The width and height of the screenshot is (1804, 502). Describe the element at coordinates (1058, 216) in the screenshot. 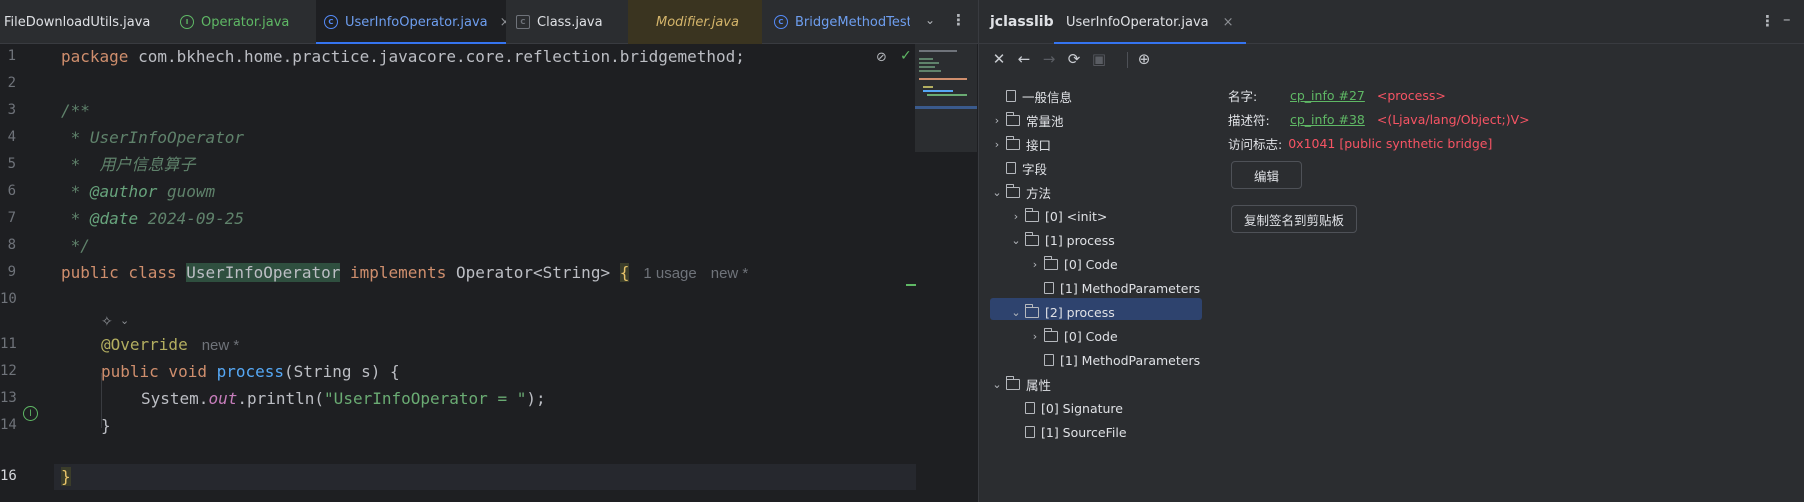

I see `tree-node-method-init: › [0] <init>` at that location.